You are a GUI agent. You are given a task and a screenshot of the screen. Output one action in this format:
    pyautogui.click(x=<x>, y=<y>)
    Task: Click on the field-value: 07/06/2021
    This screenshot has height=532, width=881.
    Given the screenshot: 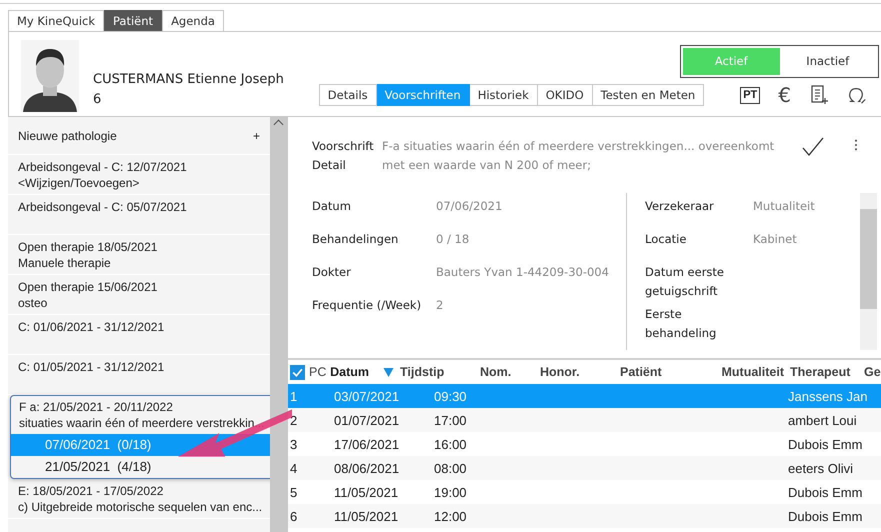 What is the action you would take?
    pyautogui.click(x=469, y=206)
    